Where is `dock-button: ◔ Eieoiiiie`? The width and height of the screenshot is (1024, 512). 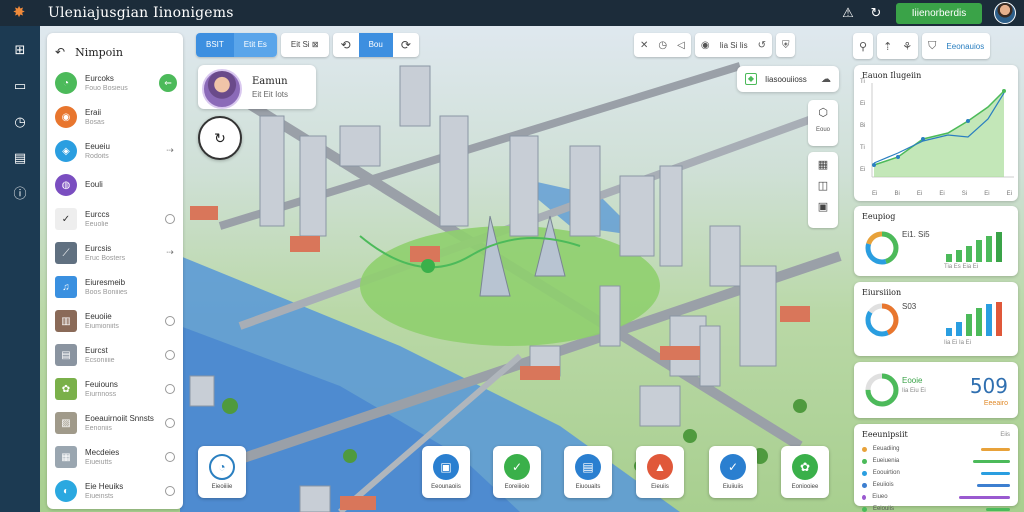
dock-button: ◔ Eieoiiiie is located at coordinates (222, 472).